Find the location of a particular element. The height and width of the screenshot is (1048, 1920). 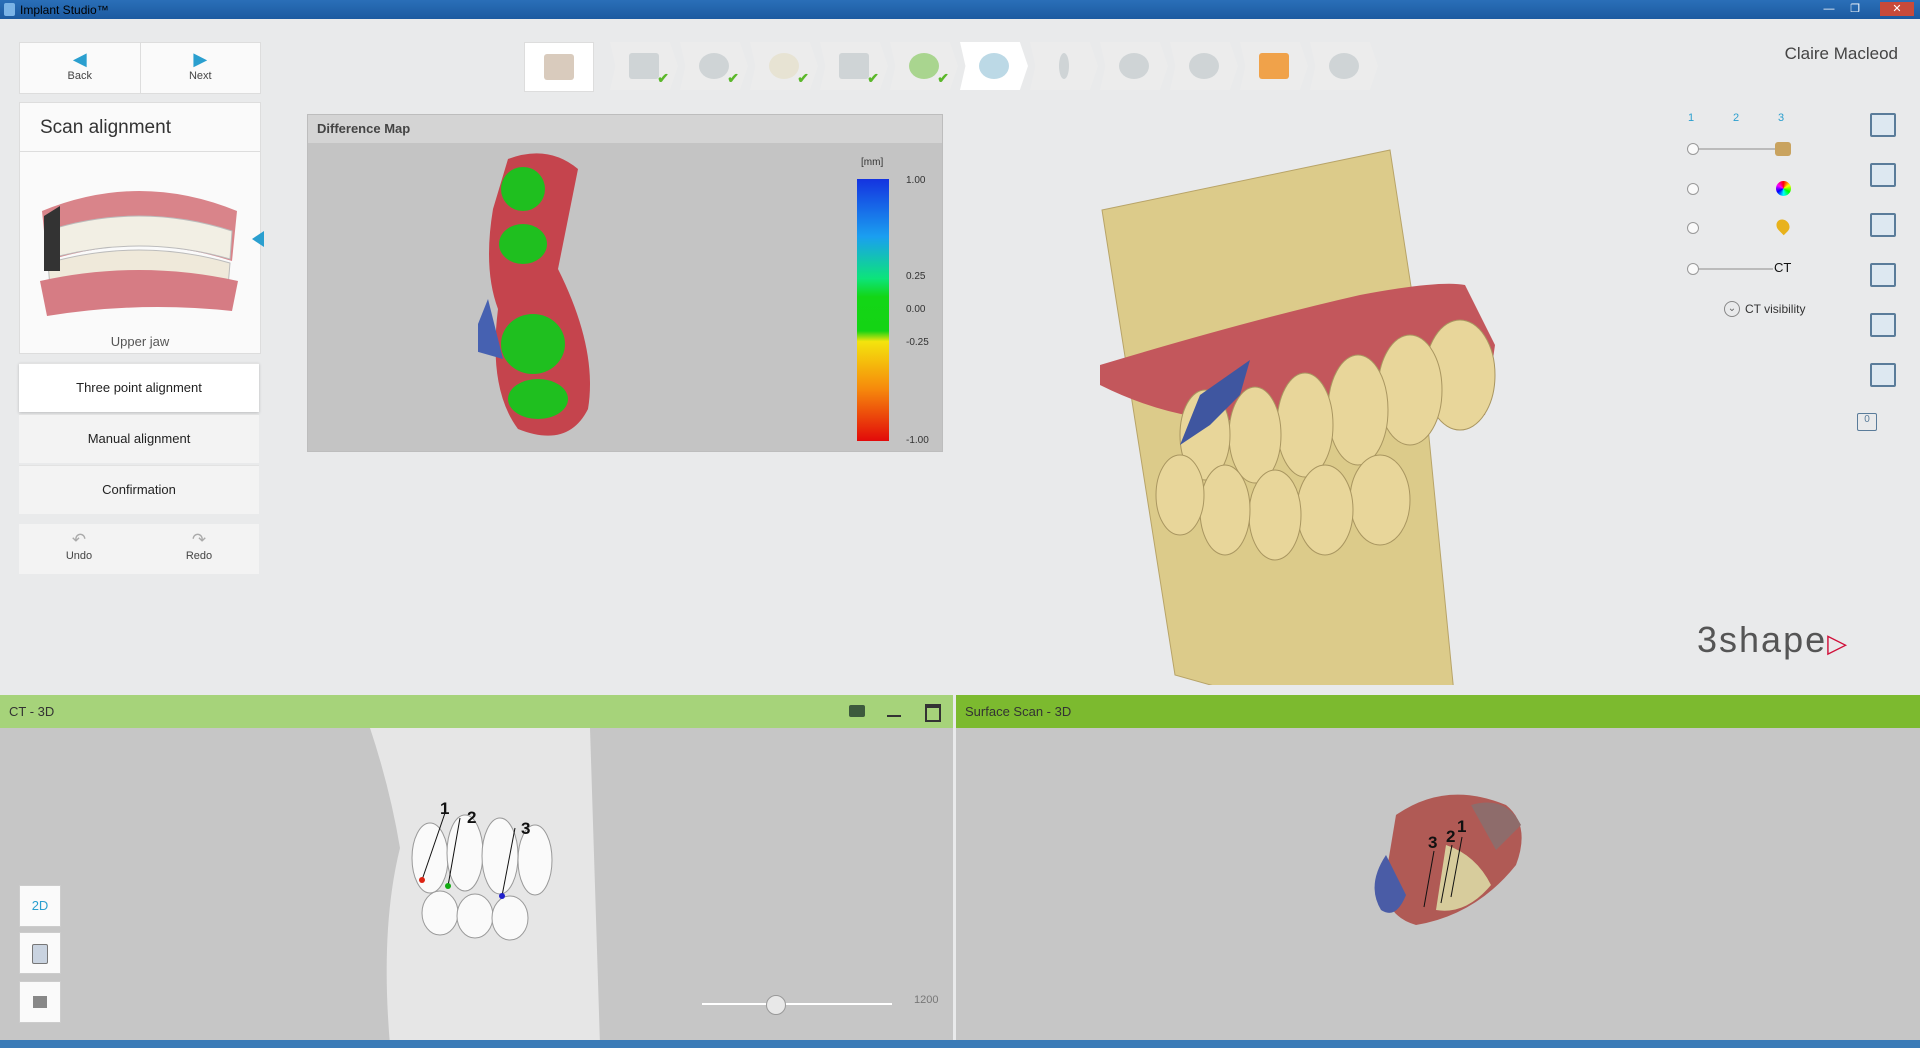

view-right-icon is located at coordinates (1883, 275).